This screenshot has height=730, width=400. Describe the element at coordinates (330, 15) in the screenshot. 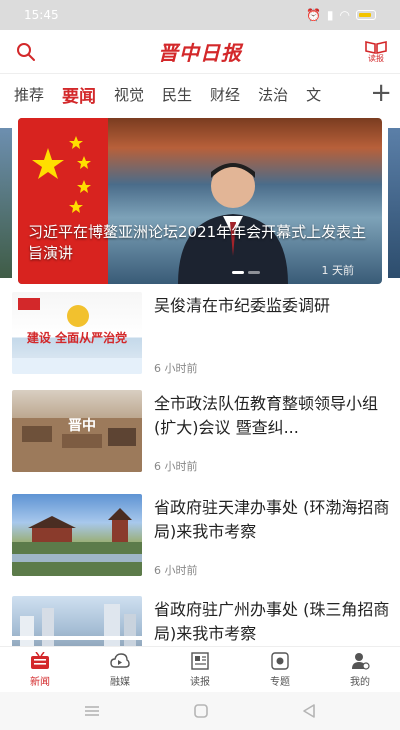

I see `signal-icon: ▮` at that location.